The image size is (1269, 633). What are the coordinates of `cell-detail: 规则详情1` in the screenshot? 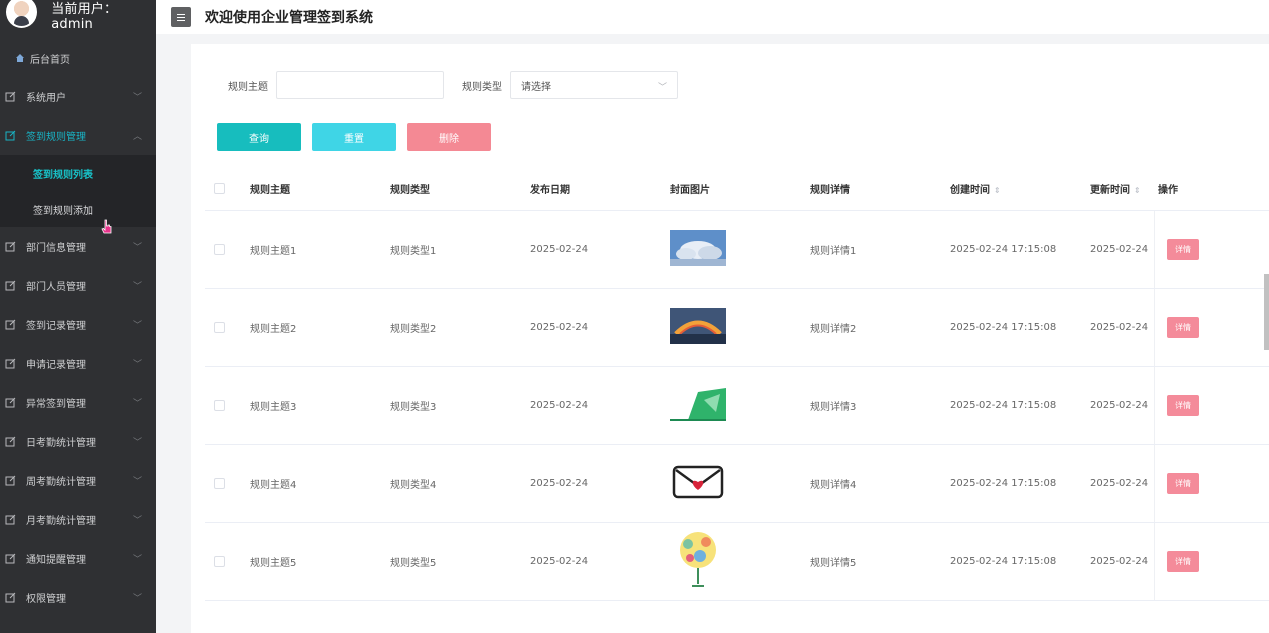 It's located at (833, 251).